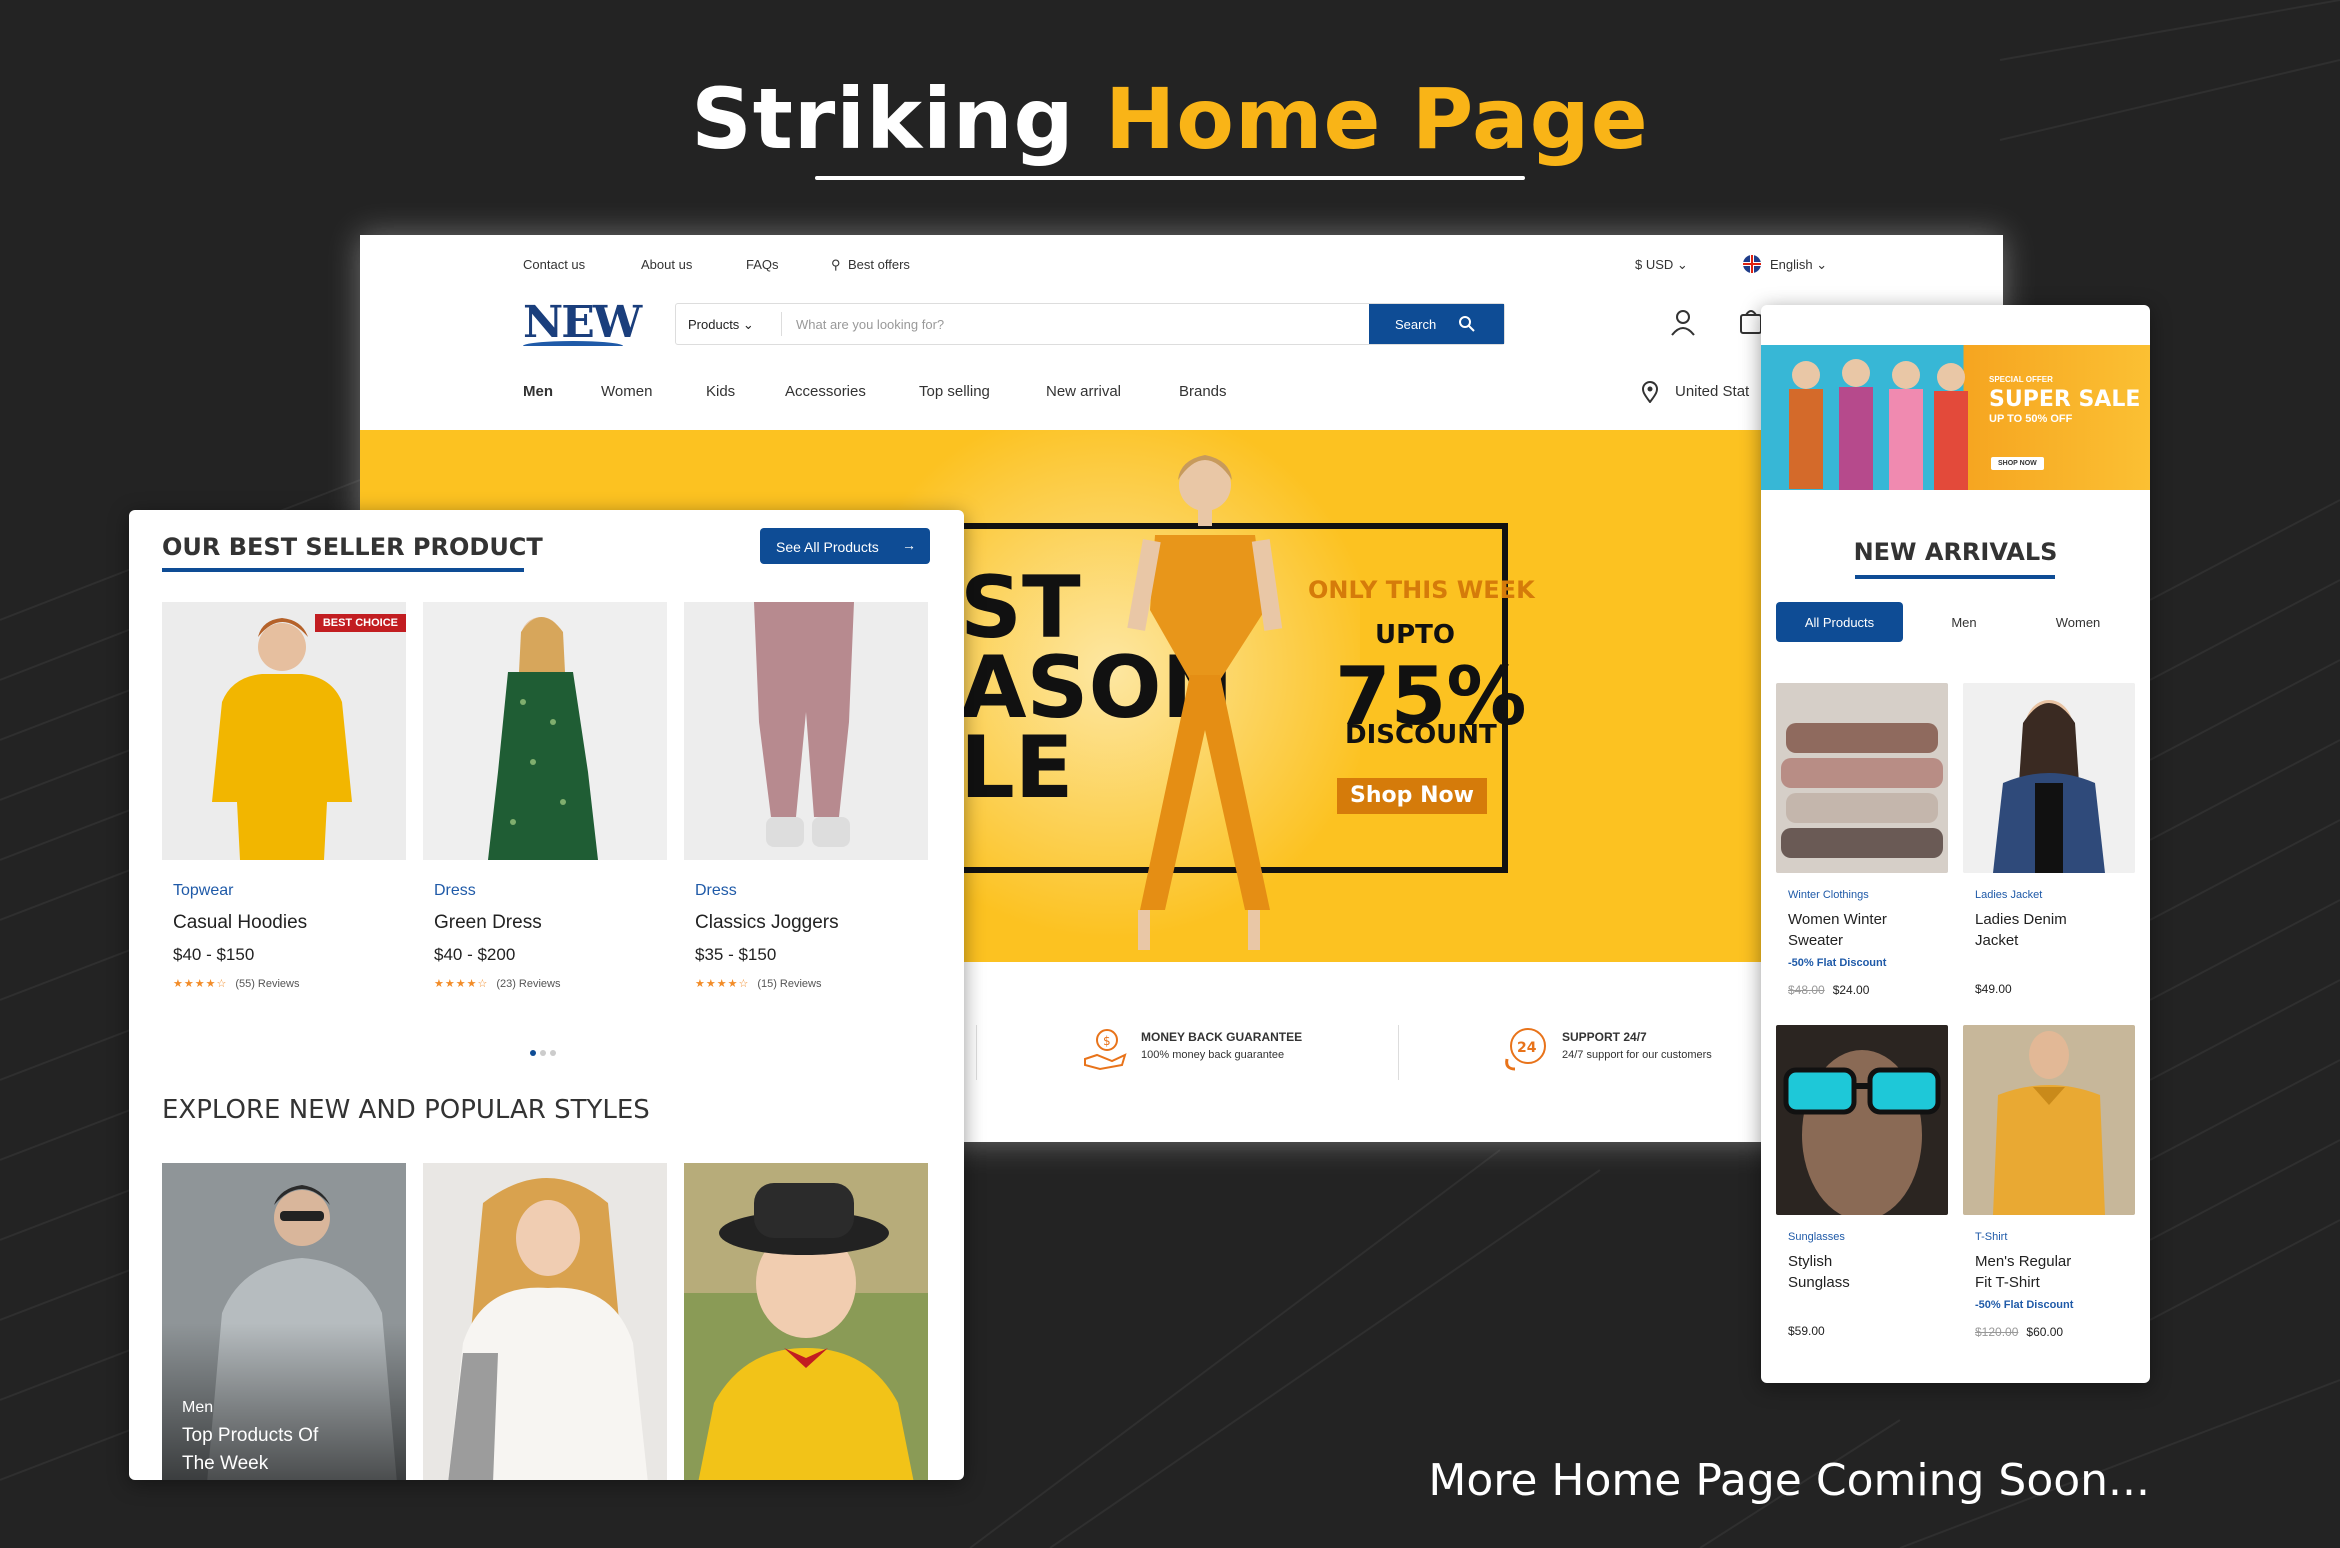 Image resolution: width=2340 pixels, height=1548 pixels. Describe the element at coordinates (1868, 1331) in the screenshot. I see `product-price: $59.00` at that location.